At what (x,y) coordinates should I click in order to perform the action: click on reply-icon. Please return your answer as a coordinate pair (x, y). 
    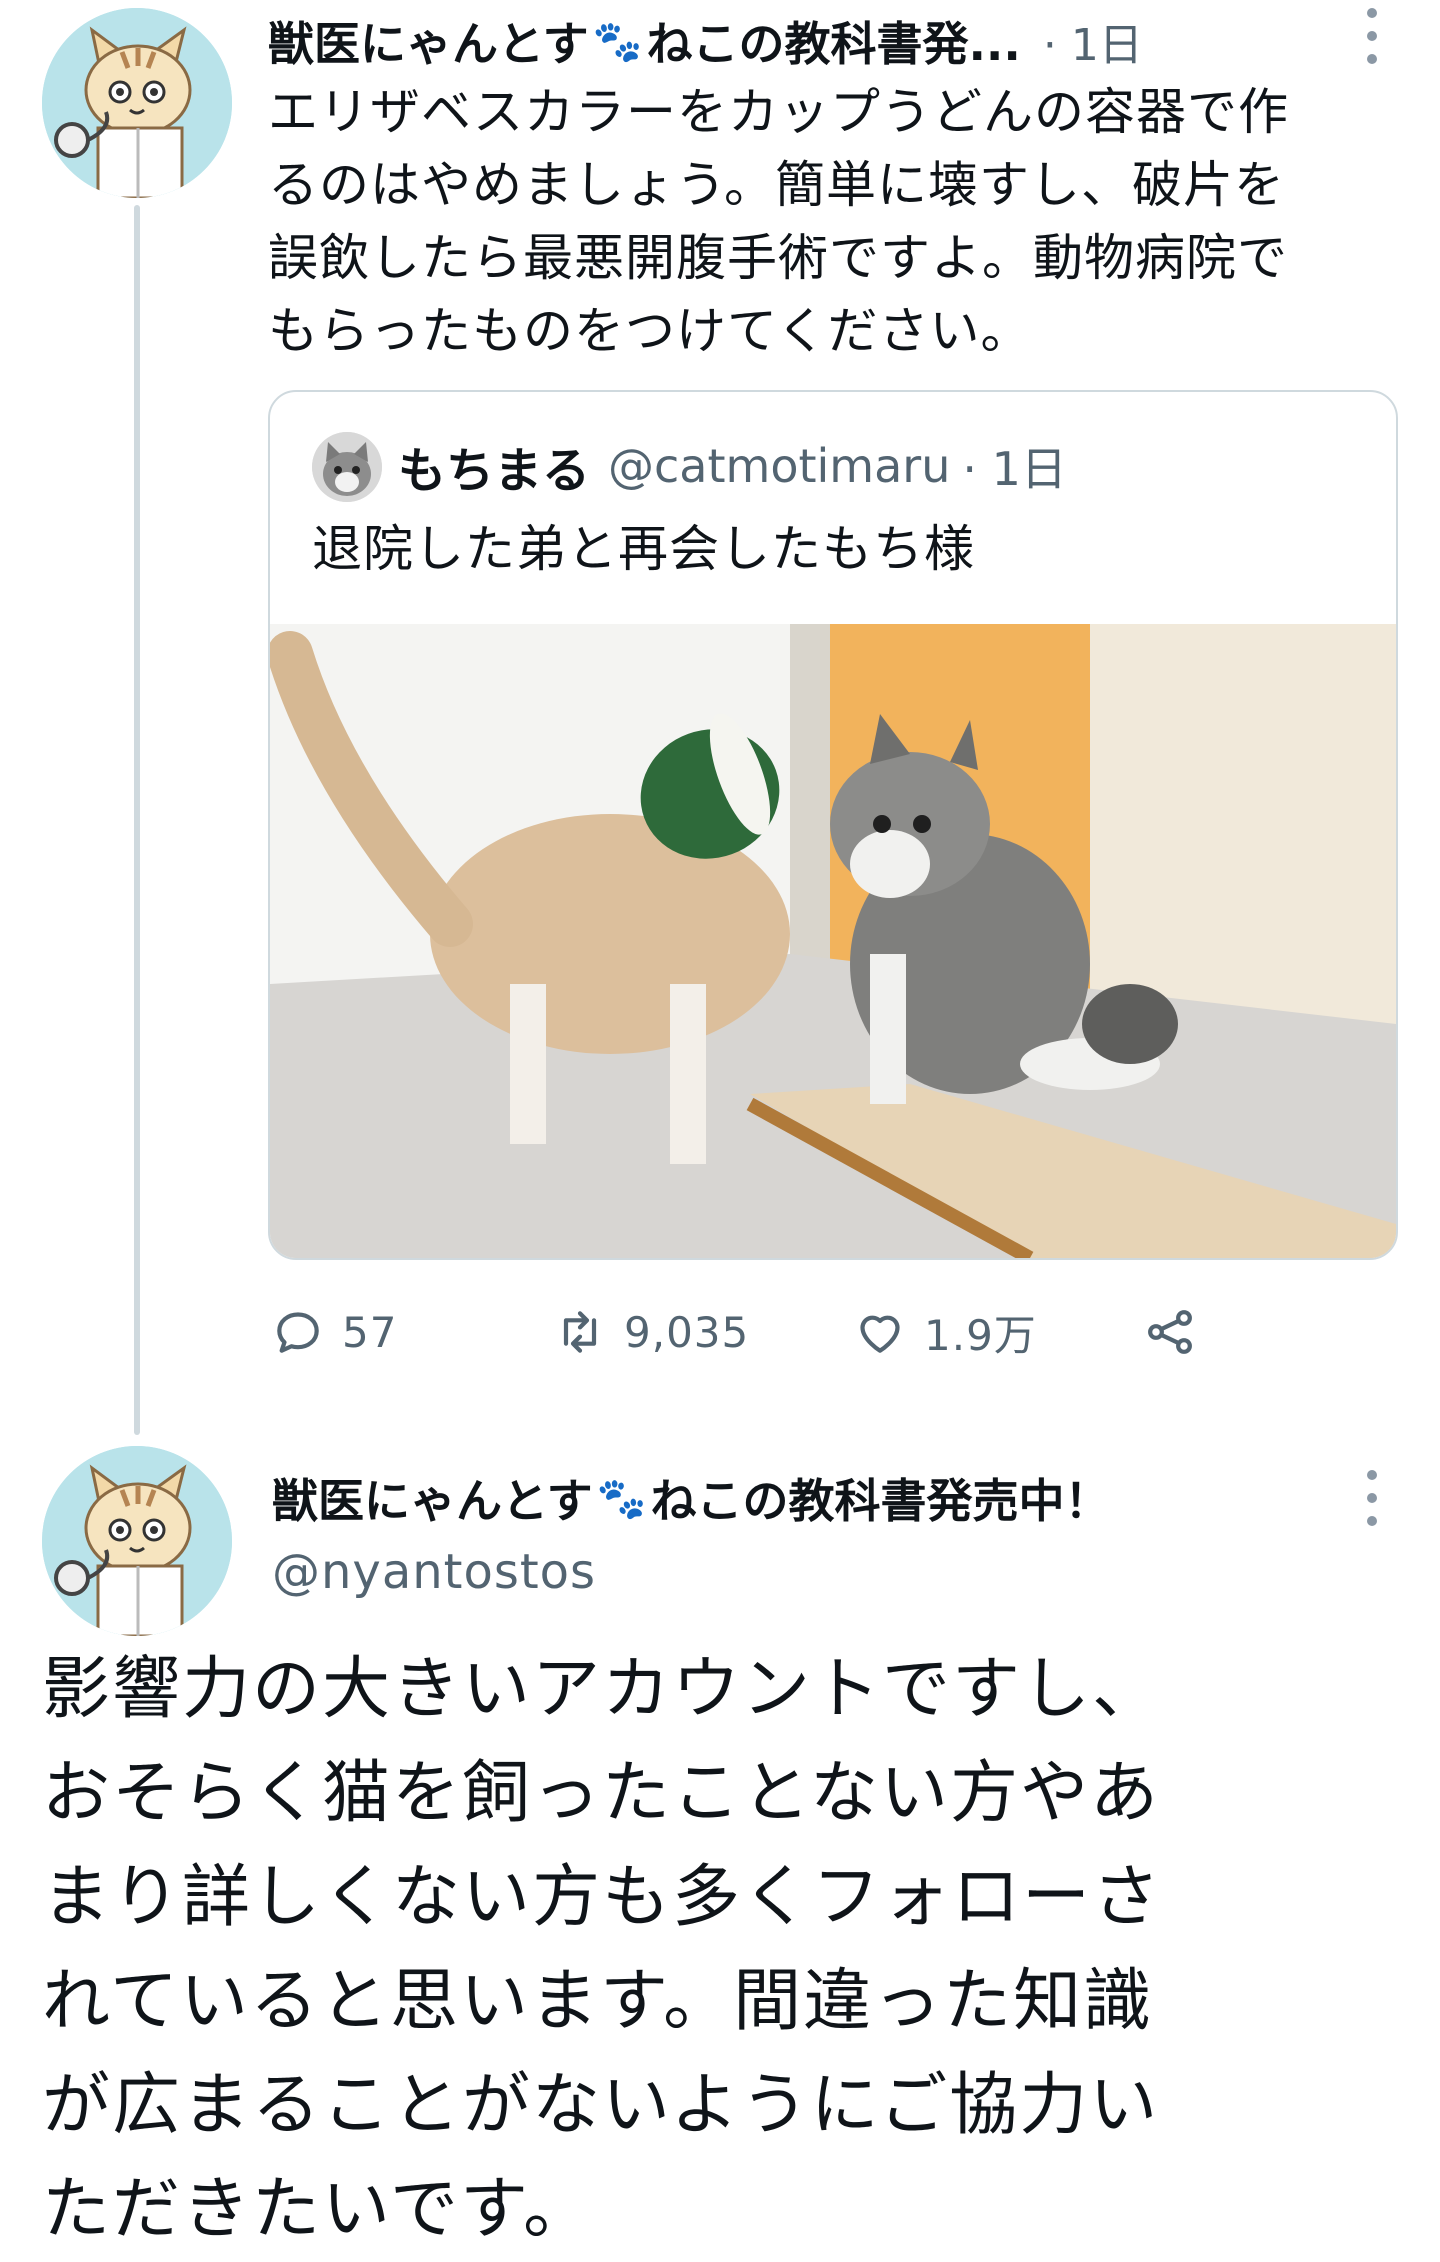
    Looking at the image, I should click on (298, 1332).